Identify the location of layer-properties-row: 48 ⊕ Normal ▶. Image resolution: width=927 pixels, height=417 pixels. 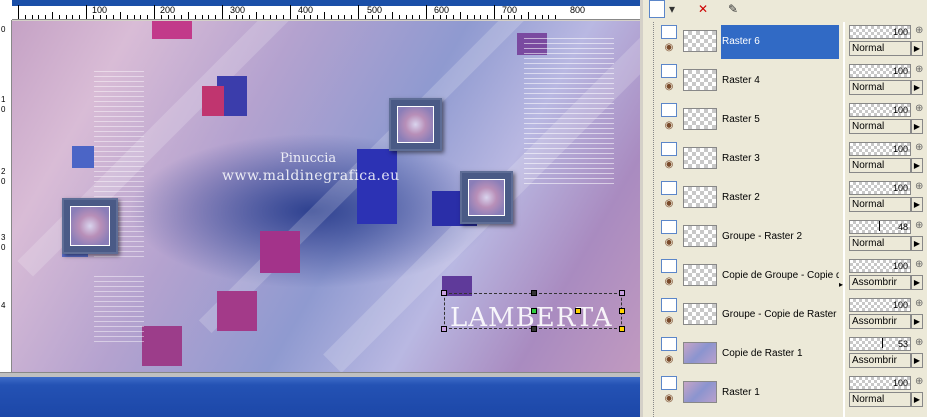
(886, 236).